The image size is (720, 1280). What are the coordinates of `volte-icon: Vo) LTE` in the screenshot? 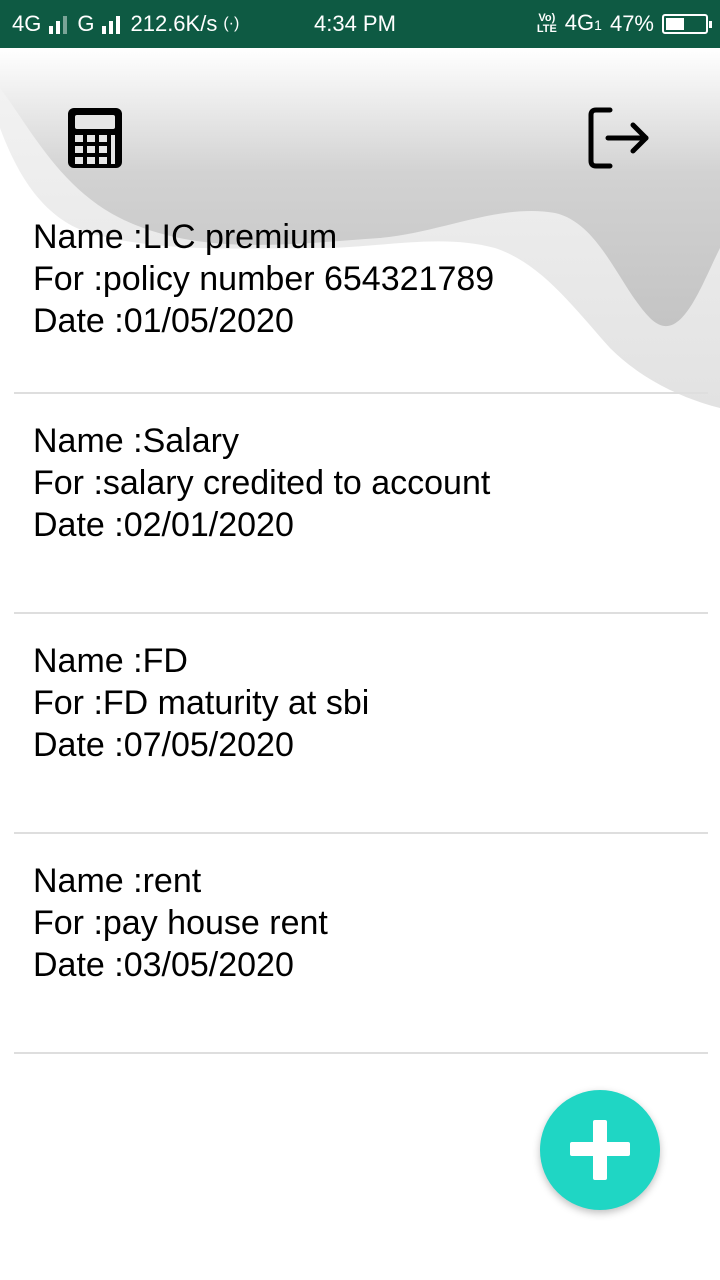 It's located at (546, 23).